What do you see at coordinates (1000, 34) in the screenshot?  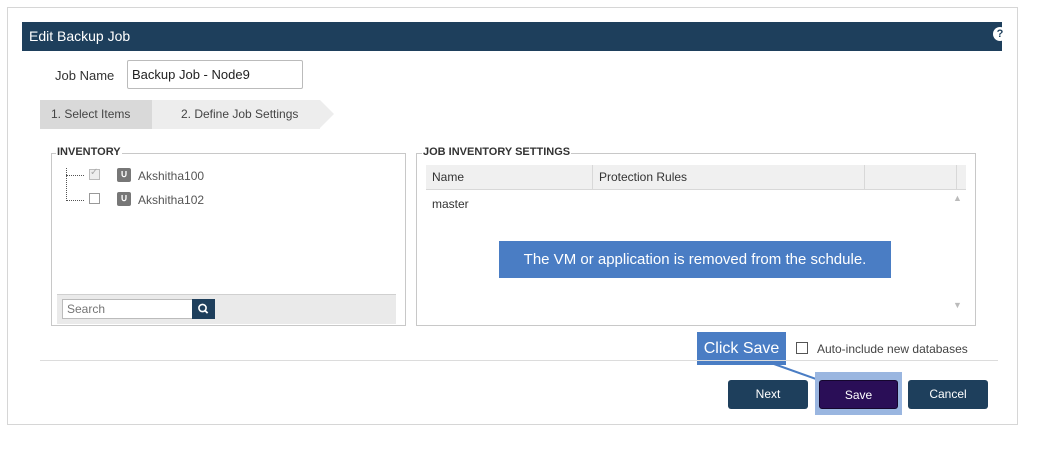 I see `help-icon: ?` at bounding box center [1000, 34].